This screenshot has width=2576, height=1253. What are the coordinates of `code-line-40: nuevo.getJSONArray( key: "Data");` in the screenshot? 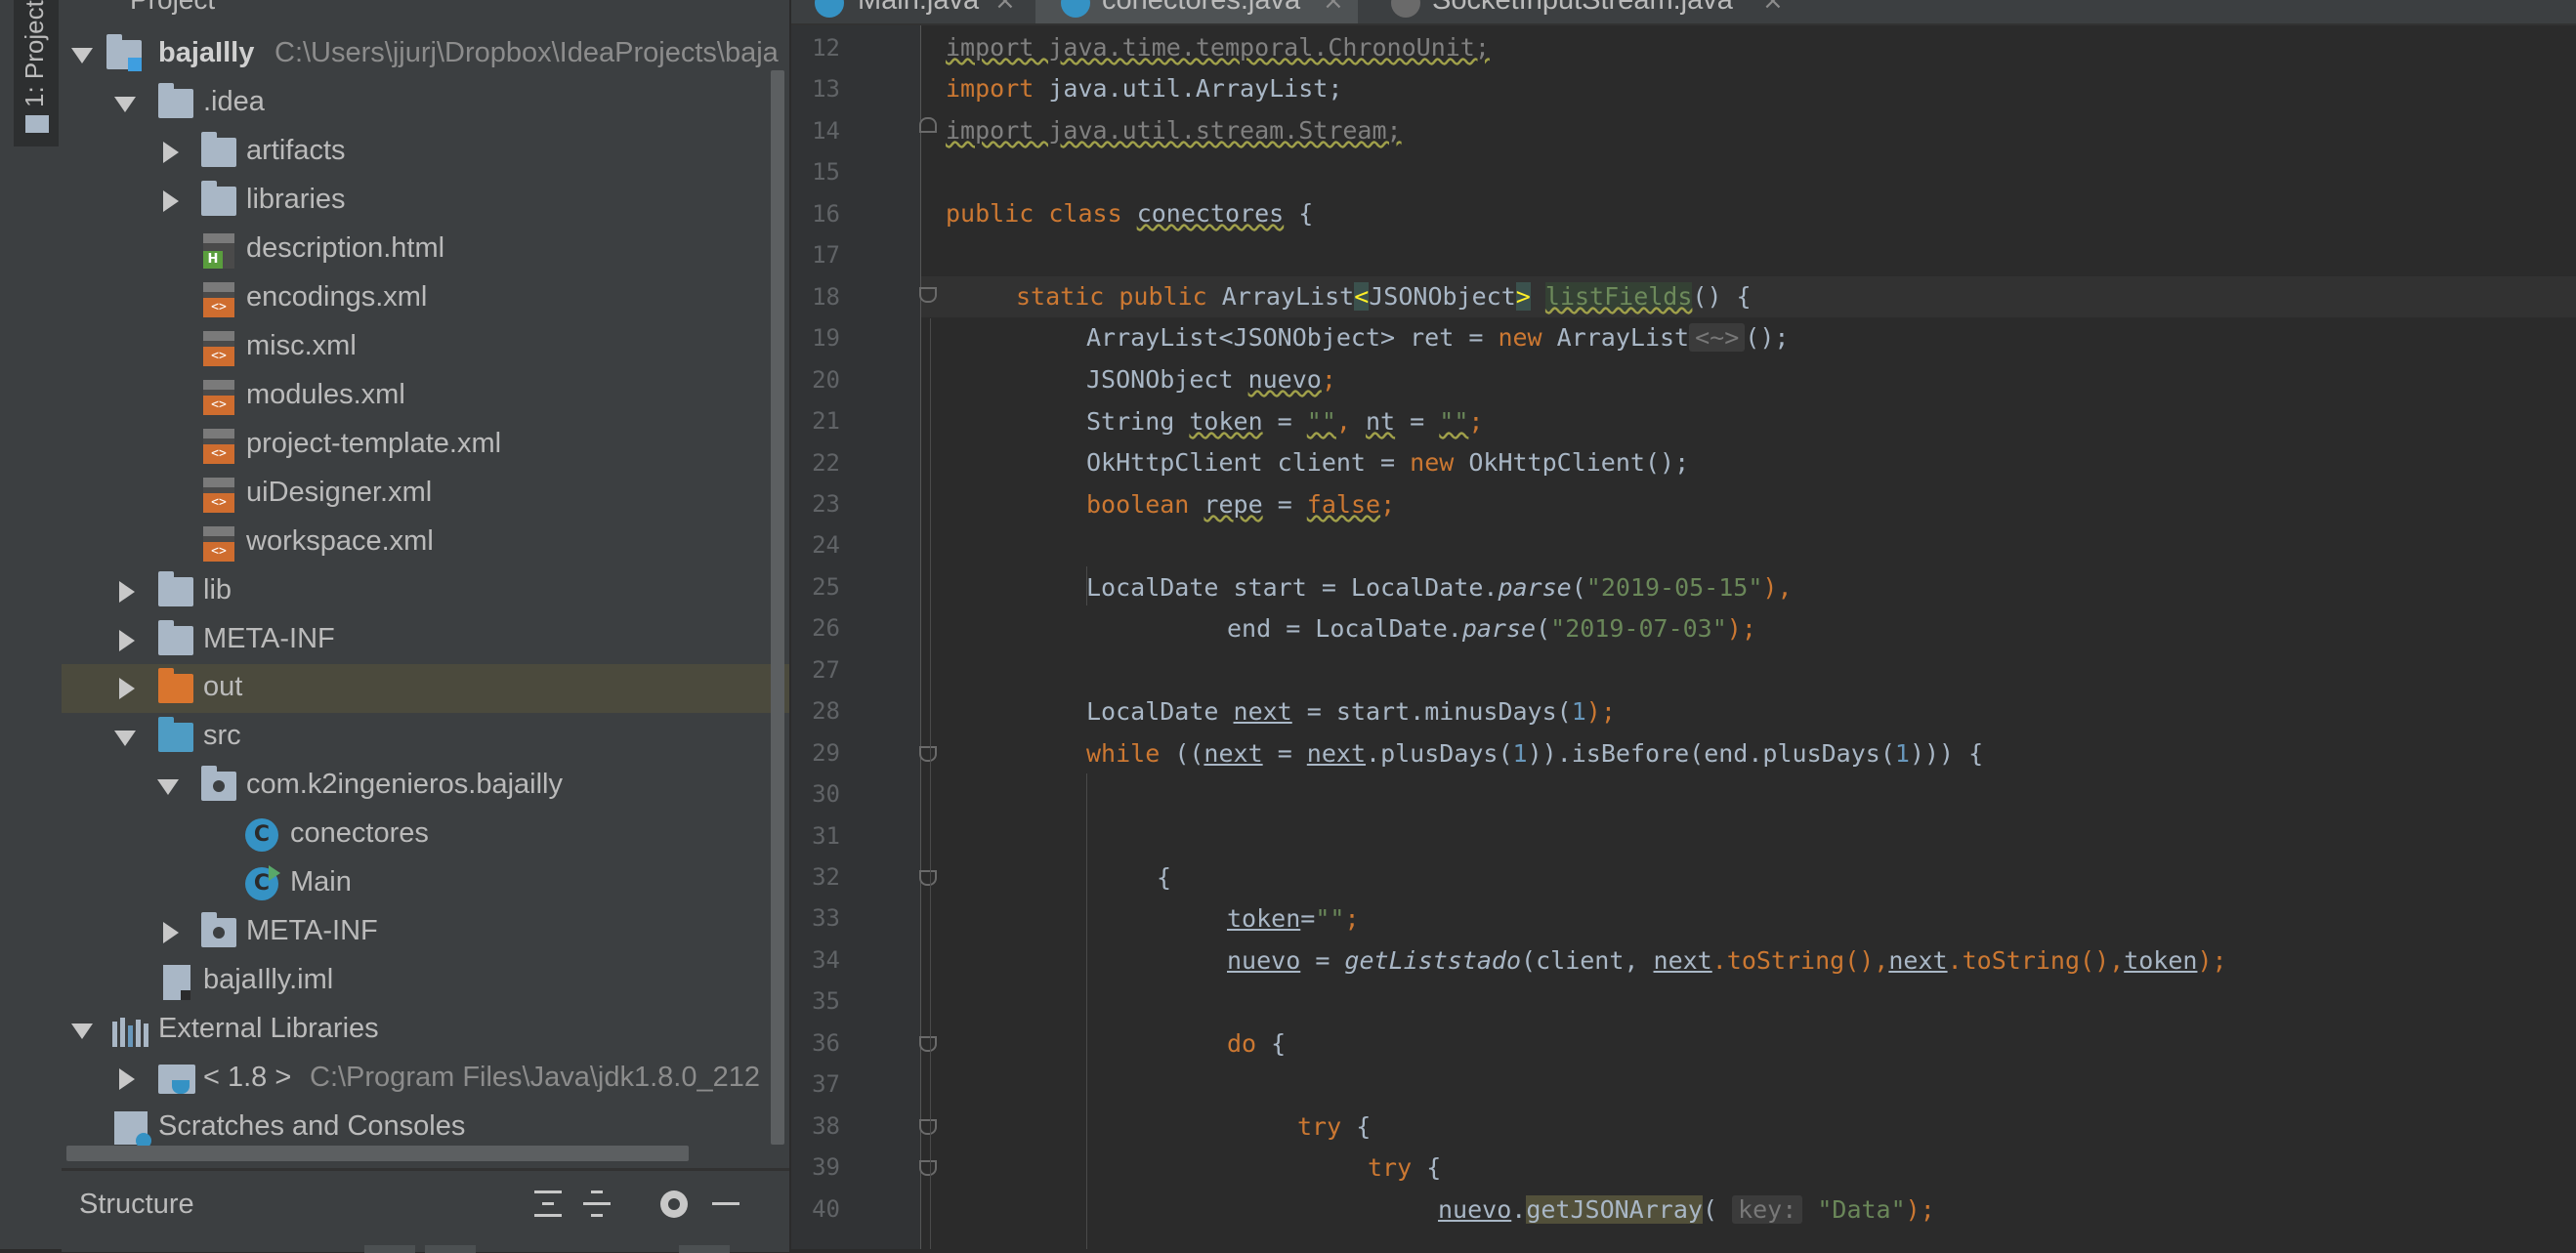 It's located at (1686, 1210).